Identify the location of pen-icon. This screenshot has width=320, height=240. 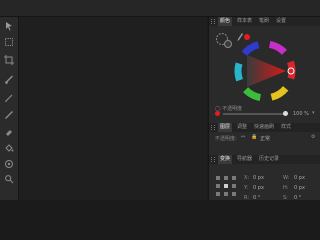
(9, 98).